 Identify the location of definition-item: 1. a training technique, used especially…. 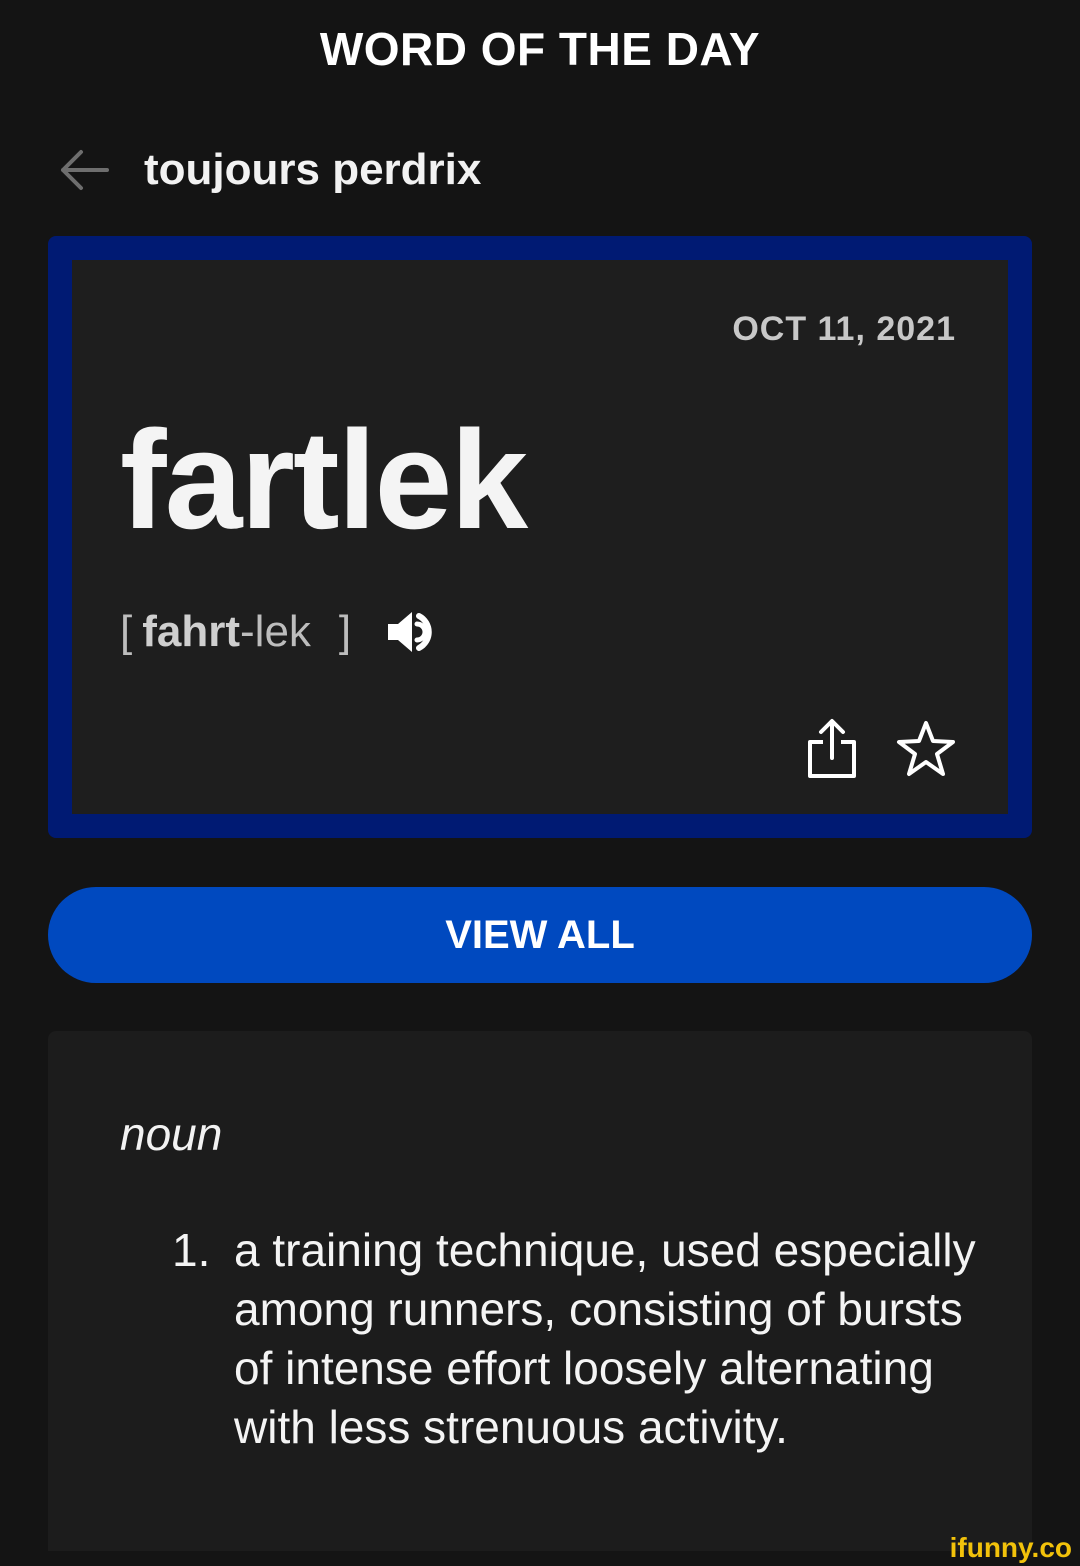
(587, 1339).